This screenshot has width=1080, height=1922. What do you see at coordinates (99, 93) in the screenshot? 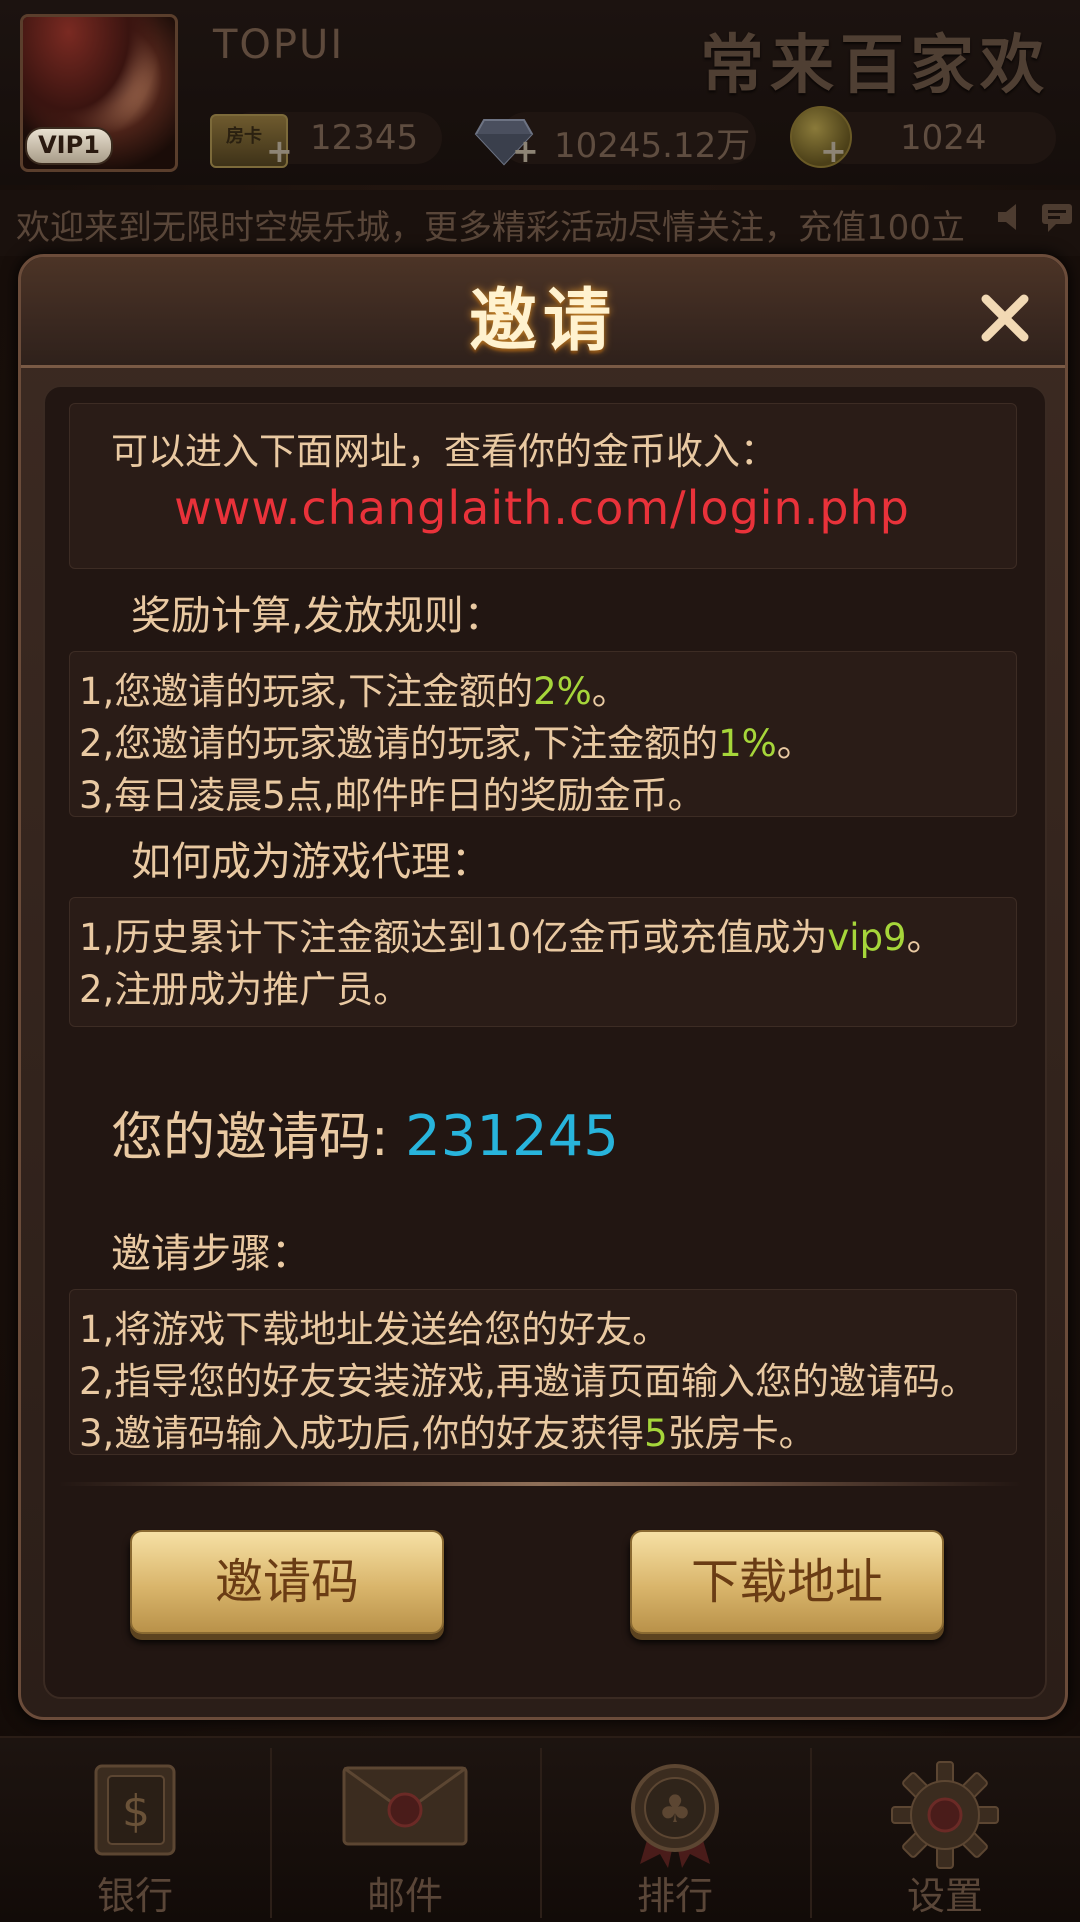
I see `avatar: VIP1` at bounding box center [99, 93].